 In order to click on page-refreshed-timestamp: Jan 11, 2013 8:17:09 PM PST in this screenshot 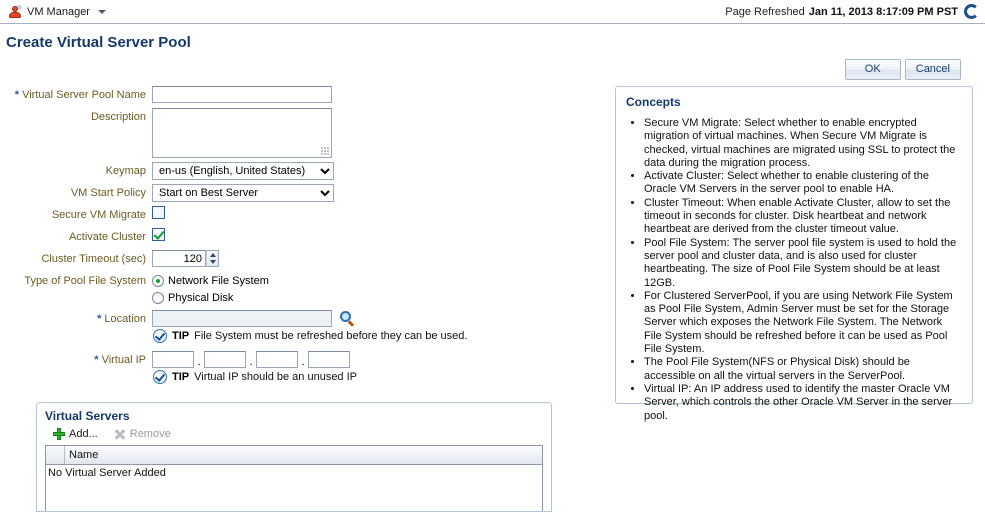, I will do `click(883, 11)`.